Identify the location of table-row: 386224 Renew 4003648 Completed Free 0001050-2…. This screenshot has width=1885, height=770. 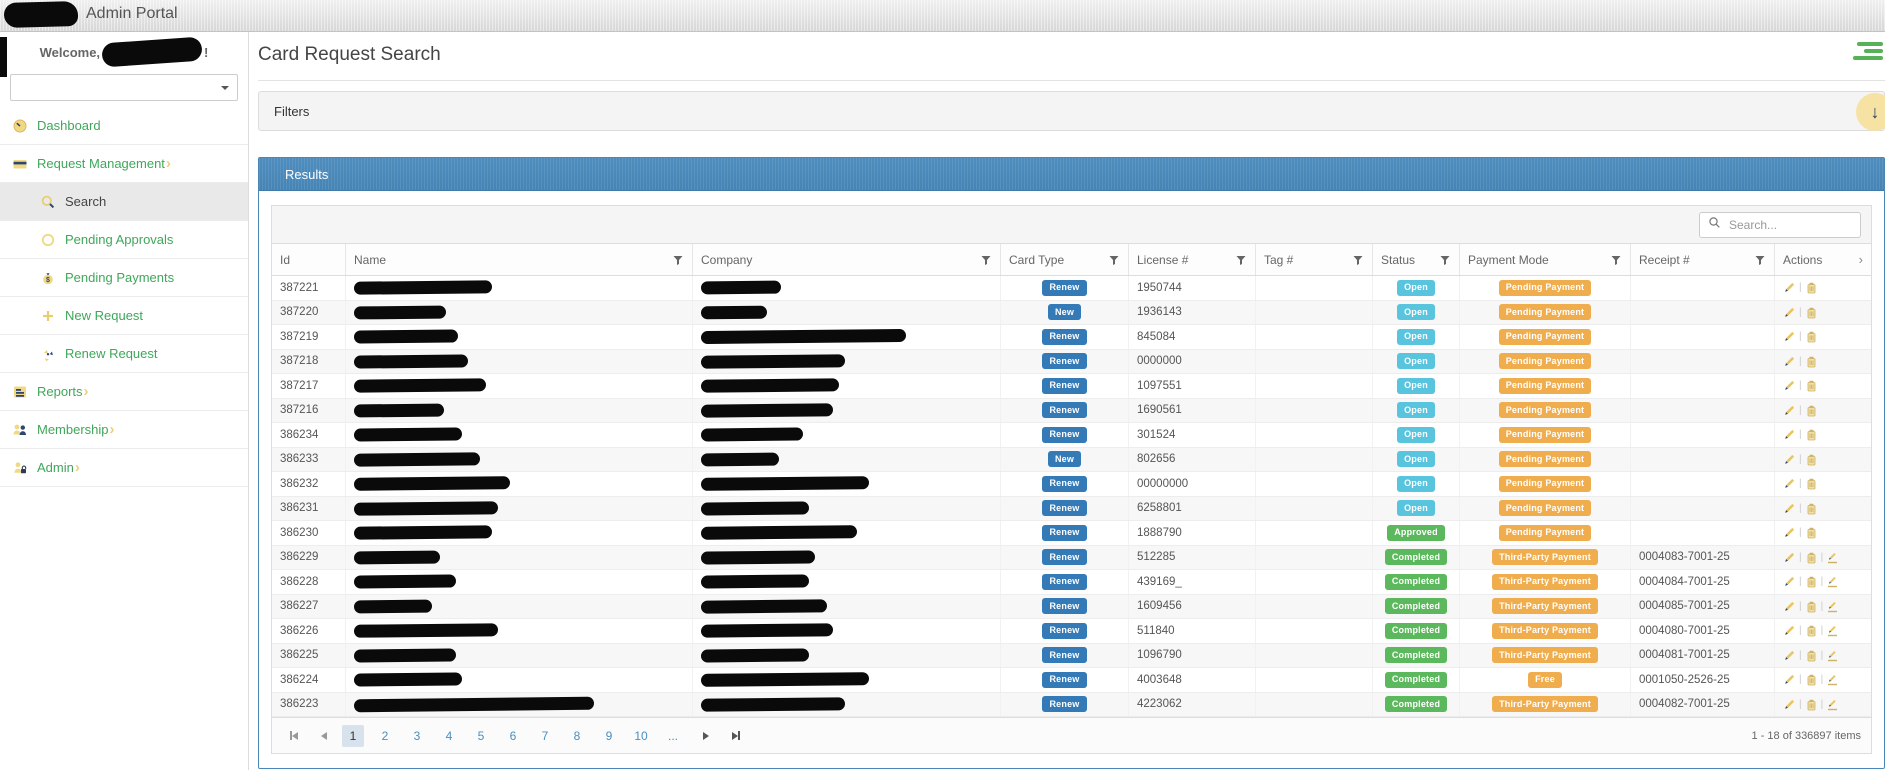
(1071, 680).